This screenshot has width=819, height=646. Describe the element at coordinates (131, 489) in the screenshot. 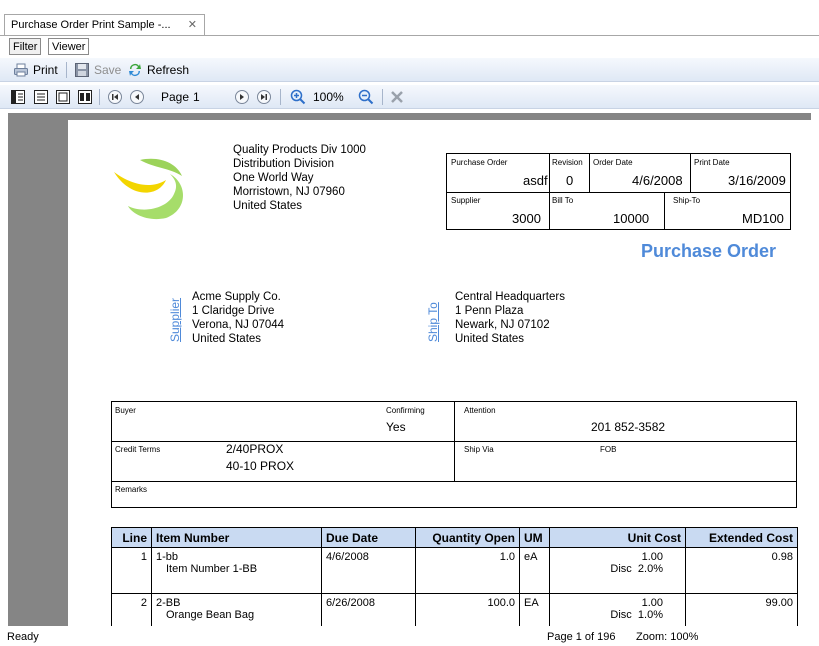

I see `remarks-label: Remarks` at that location.